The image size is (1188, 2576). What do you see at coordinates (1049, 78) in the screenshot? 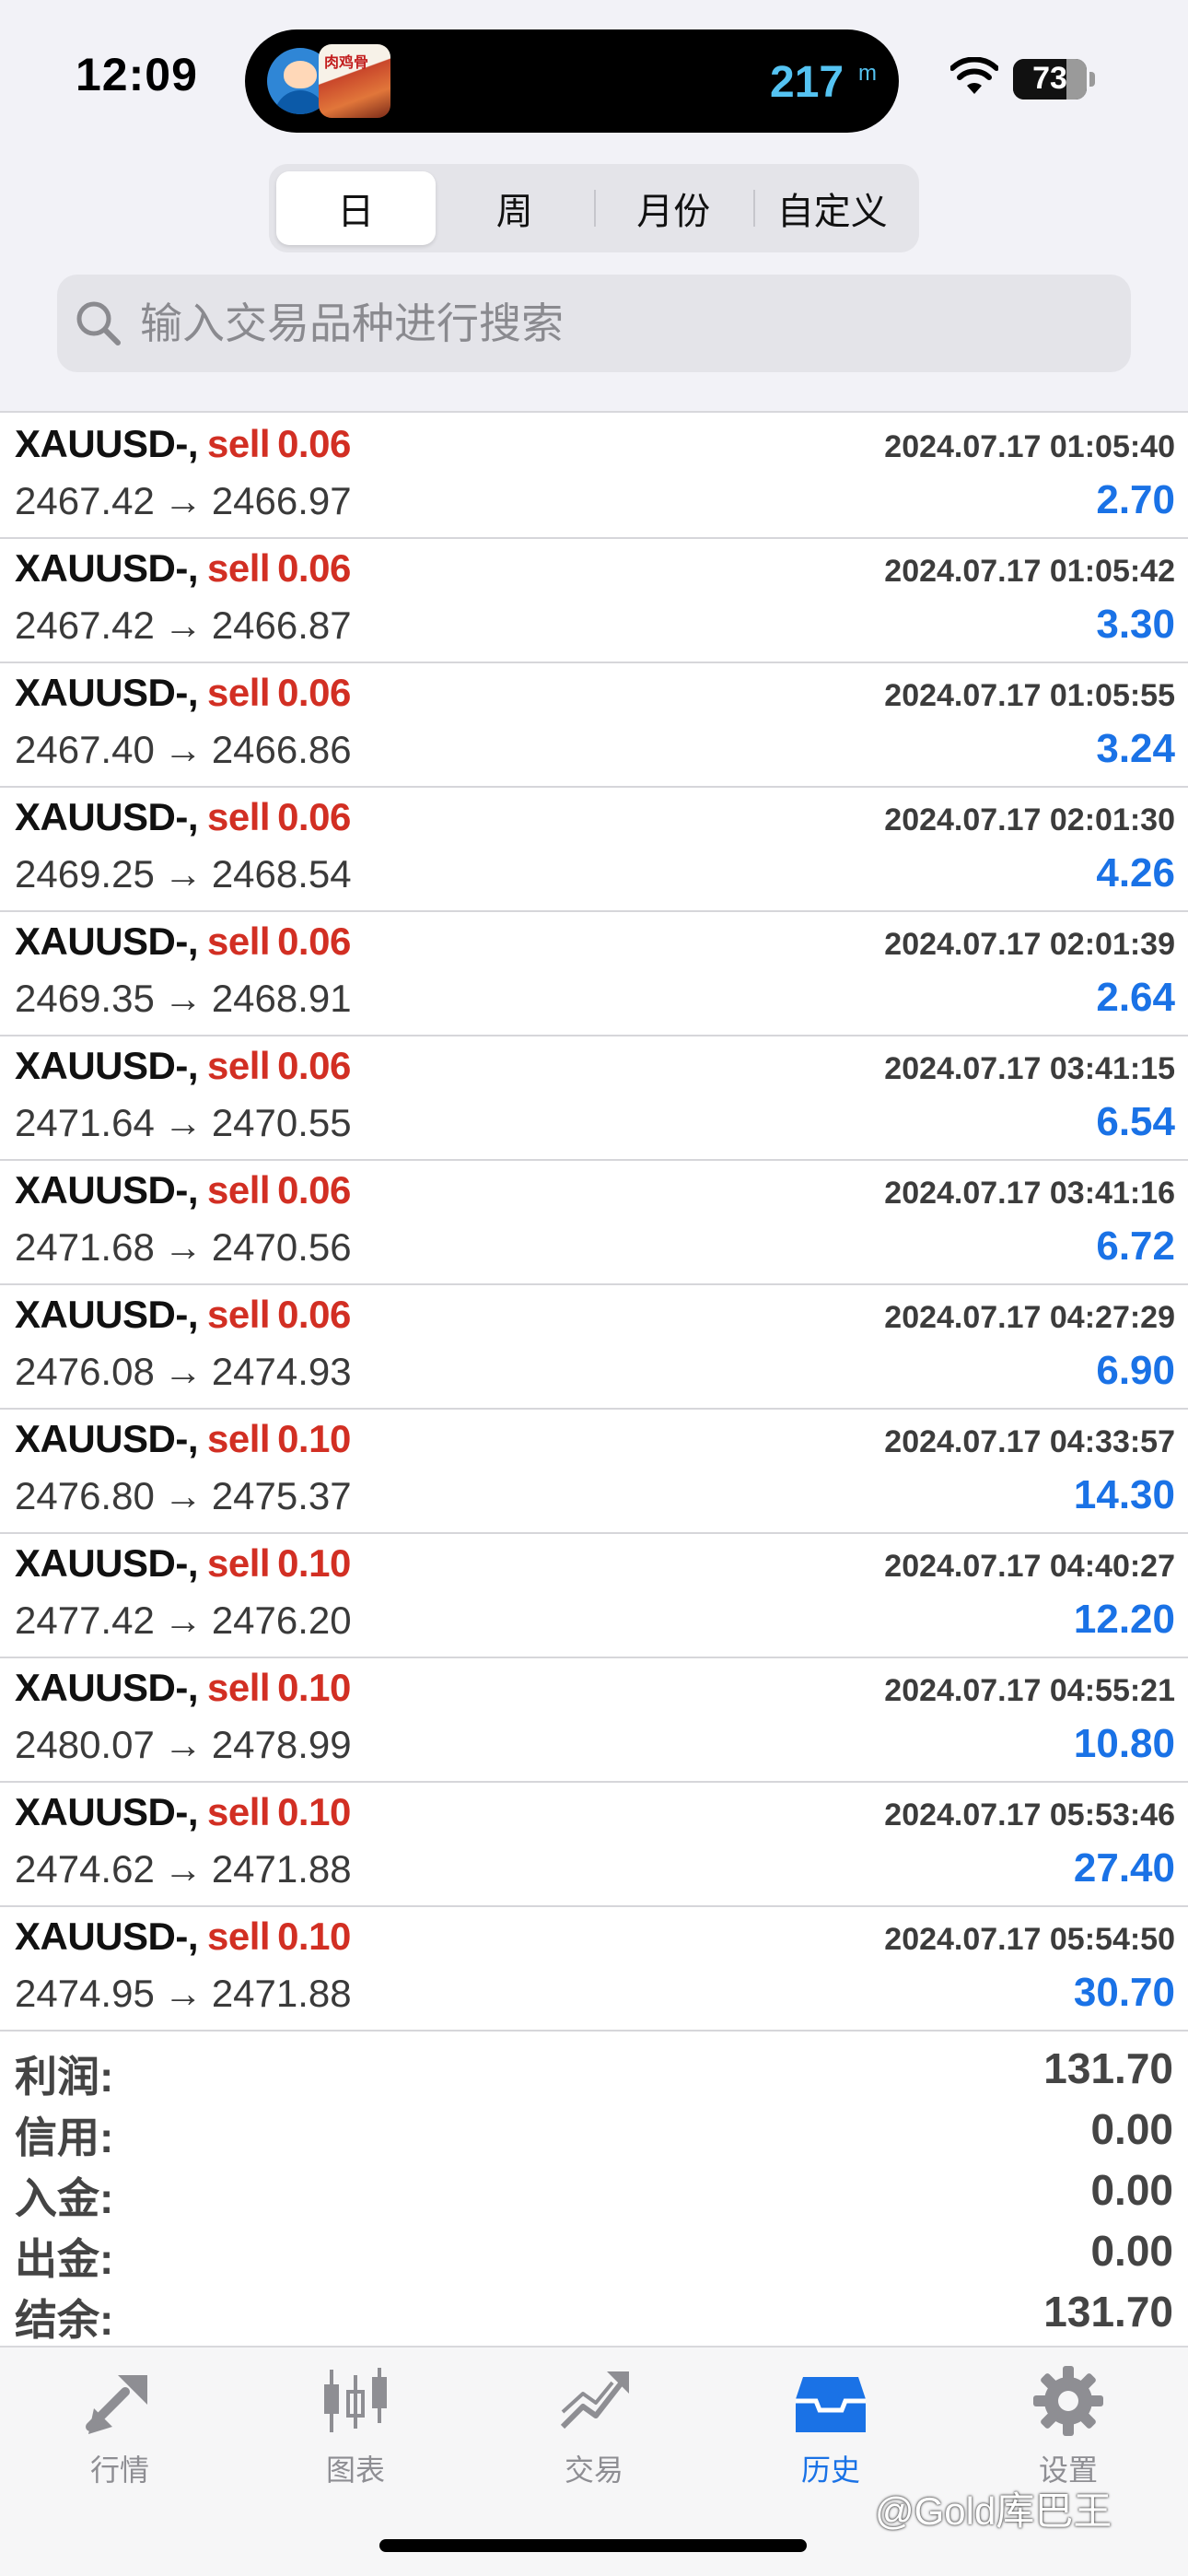
I see `battery-percent: 73` at bounding box center [1049, 78].